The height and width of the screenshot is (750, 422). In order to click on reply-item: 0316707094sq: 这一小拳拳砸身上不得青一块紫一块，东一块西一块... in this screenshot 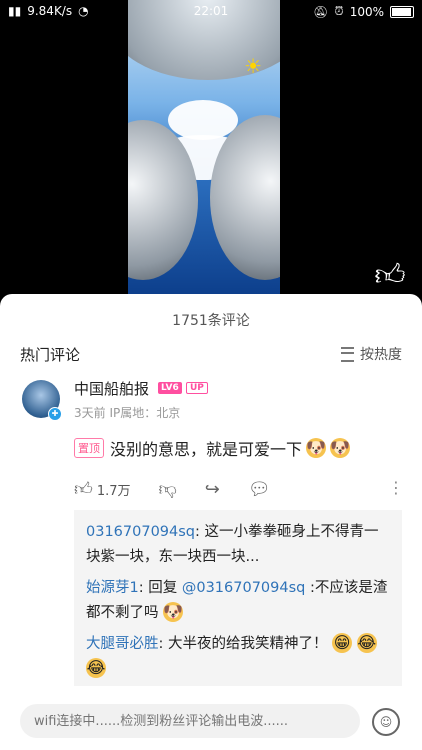, I will do `click(238, 545)`.